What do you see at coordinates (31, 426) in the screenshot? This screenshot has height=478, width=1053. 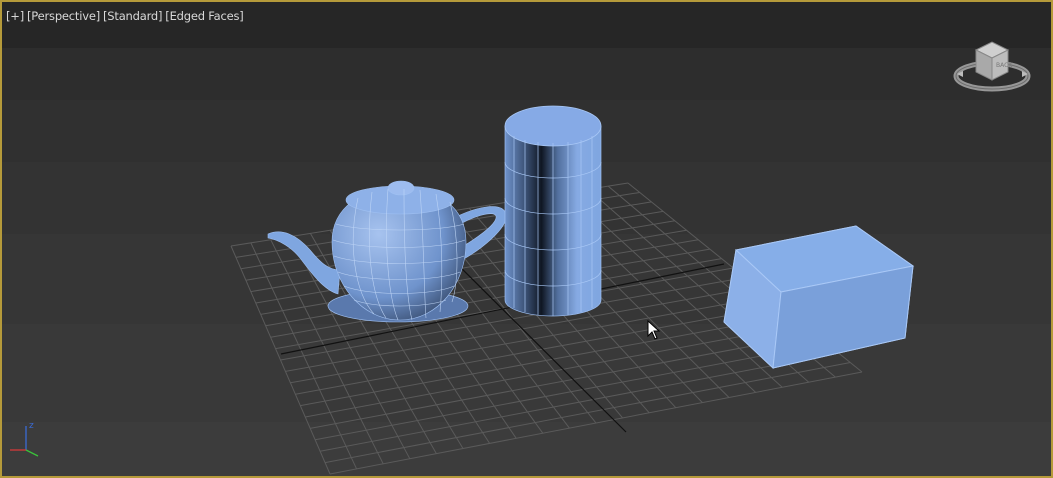 I see `axis-z-label: z` at bounding box center [31, 426].